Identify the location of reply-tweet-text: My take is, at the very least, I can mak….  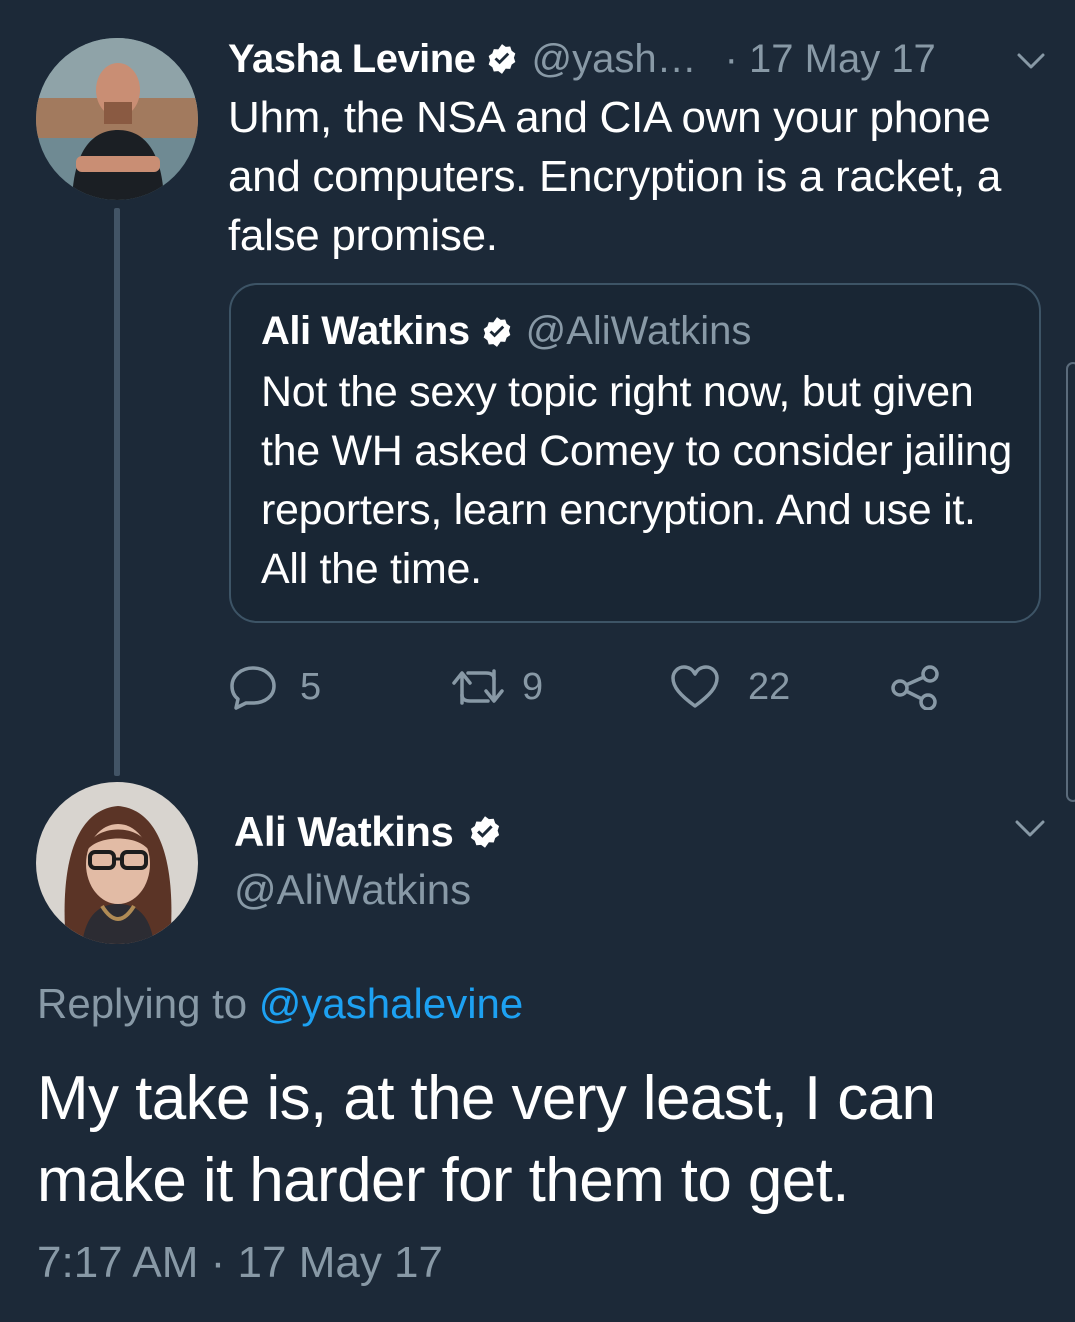
(486, 1139).